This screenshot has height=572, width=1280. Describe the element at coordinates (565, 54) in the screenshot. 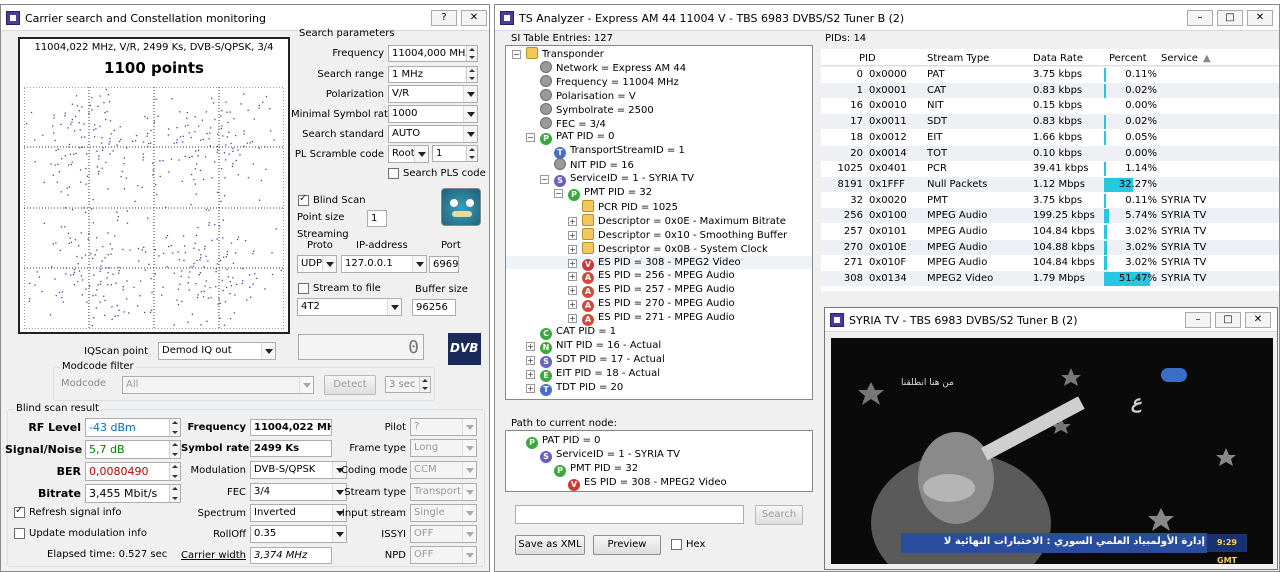

I see `tree-node: Transponder` at that location.